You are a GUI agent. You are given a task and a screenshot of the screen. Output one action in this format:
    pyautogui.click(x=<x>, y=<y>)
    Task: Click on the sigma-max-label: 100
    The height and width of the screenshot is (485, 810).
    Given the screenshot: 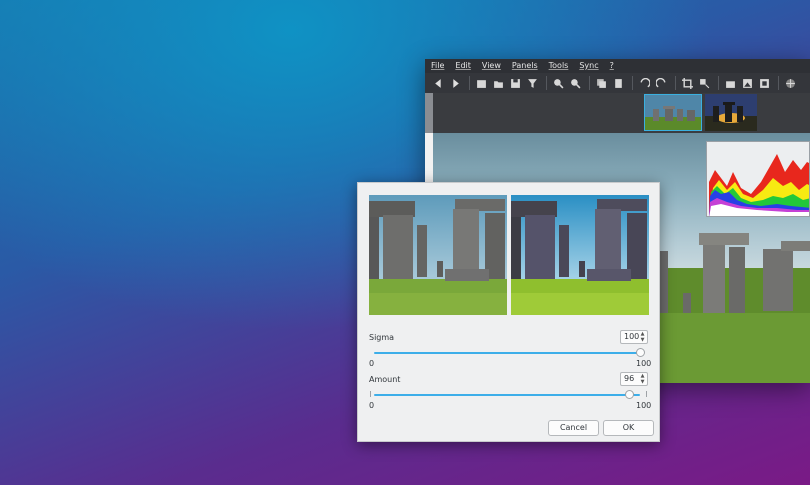 What is the action you would take?
    pyautogui.click(x=644, y=363)
    